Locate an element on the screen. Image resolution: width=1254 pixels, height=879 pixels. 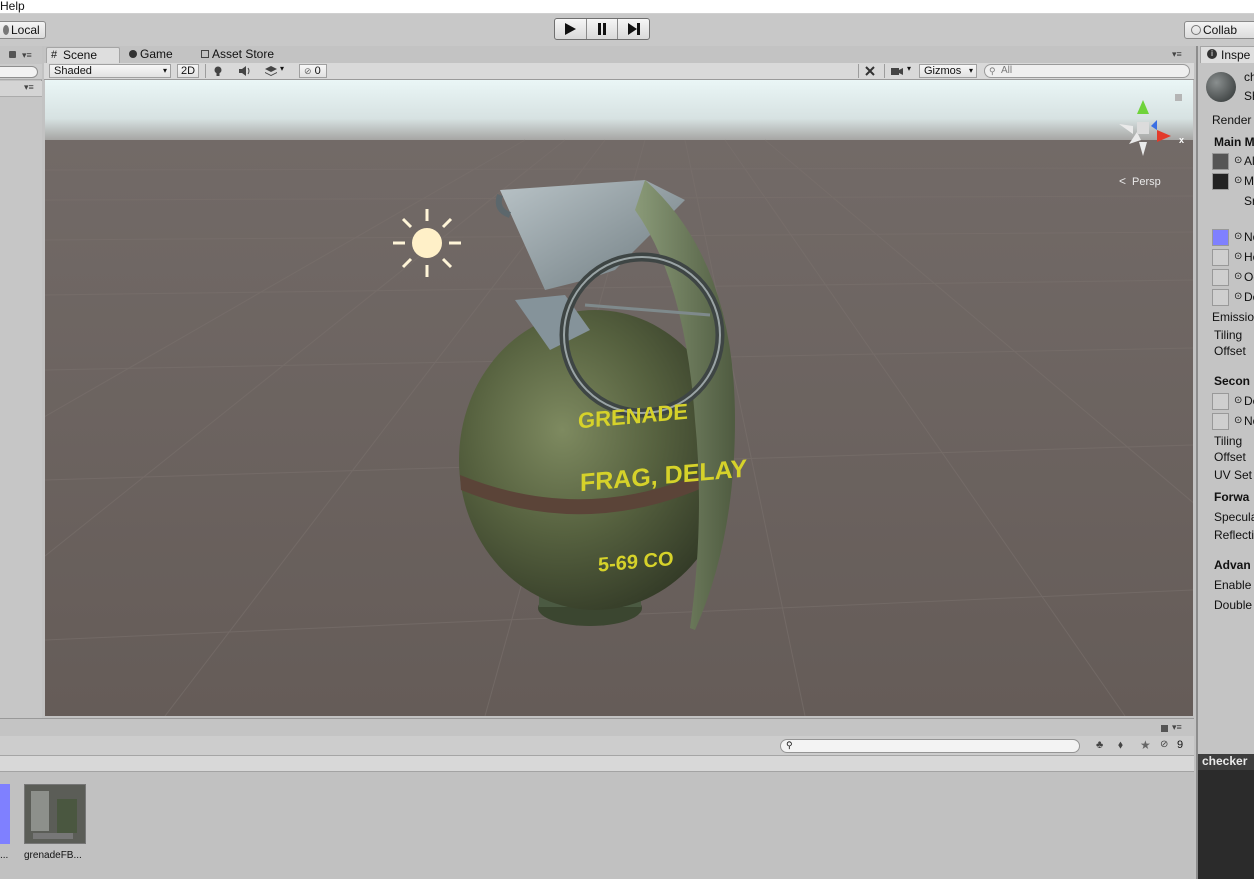
detail-normal-picker-icon: ⊙ is located at coordinates (1238, 420).